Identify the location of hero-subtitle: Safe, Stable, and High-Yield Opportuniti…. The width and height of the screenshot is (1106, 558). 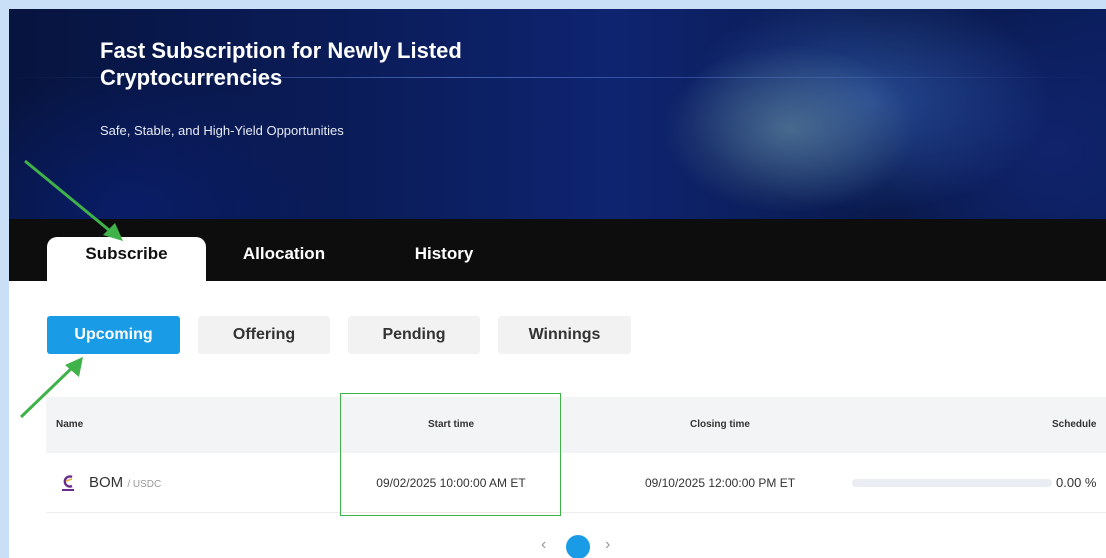
(222, 130).